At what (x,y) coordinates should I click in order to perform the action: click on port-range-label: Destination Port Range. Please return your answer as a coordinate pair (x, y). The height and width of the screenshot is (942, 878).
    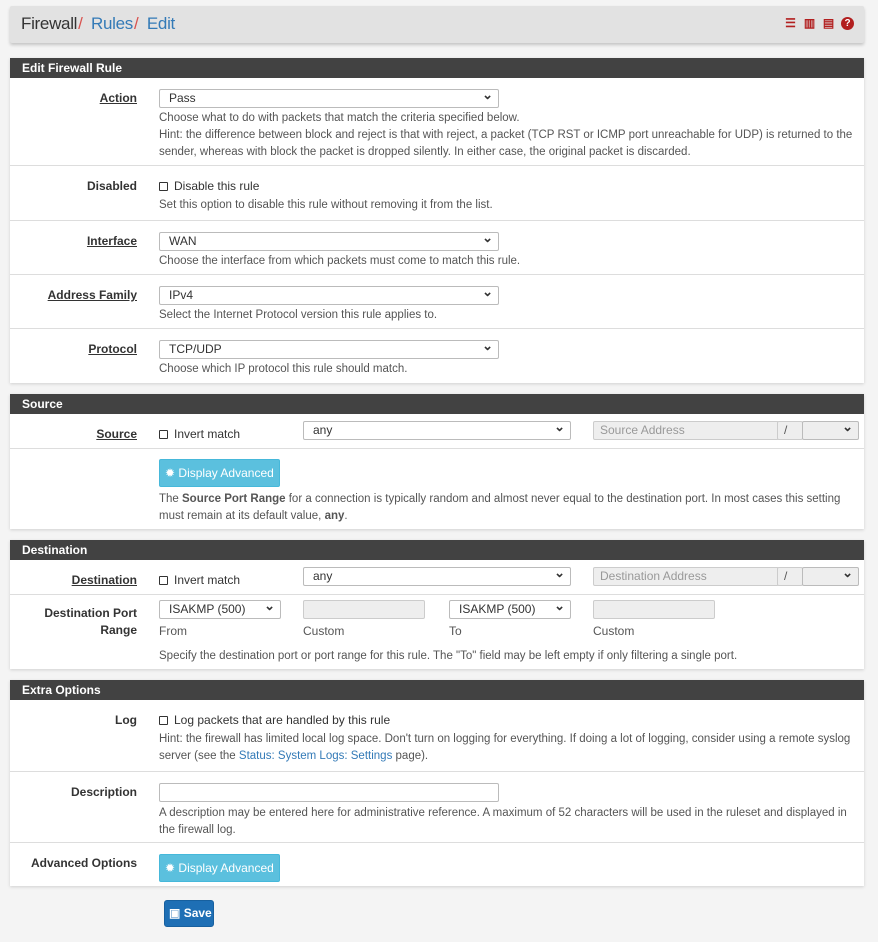
    Looking at the image, I should click on (90, 621).